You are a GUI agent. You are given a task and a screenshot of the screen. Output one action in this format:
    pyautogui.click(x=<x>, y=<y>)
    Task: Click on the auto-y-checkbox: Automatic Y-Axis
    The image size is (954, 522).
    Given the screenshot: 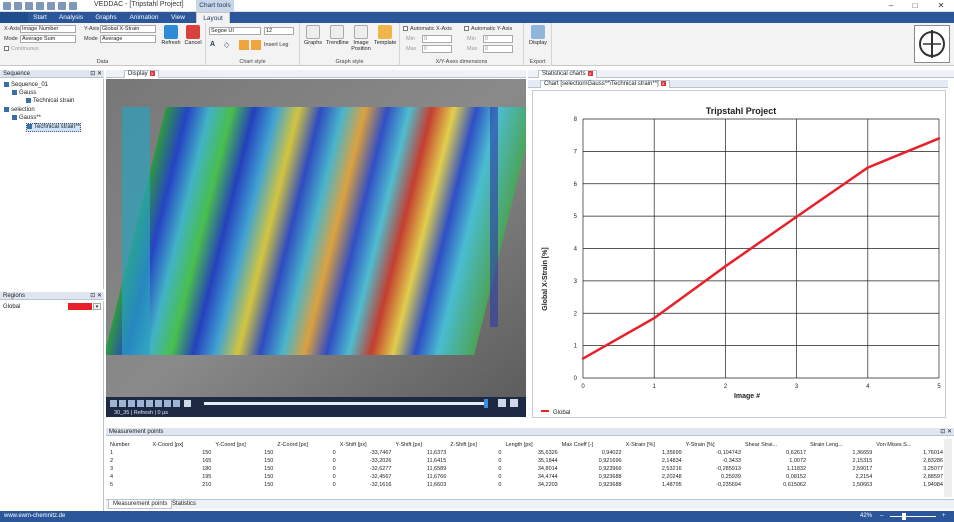 What is the action you would take?
    pyautogui.click(x=488, y=29)
    